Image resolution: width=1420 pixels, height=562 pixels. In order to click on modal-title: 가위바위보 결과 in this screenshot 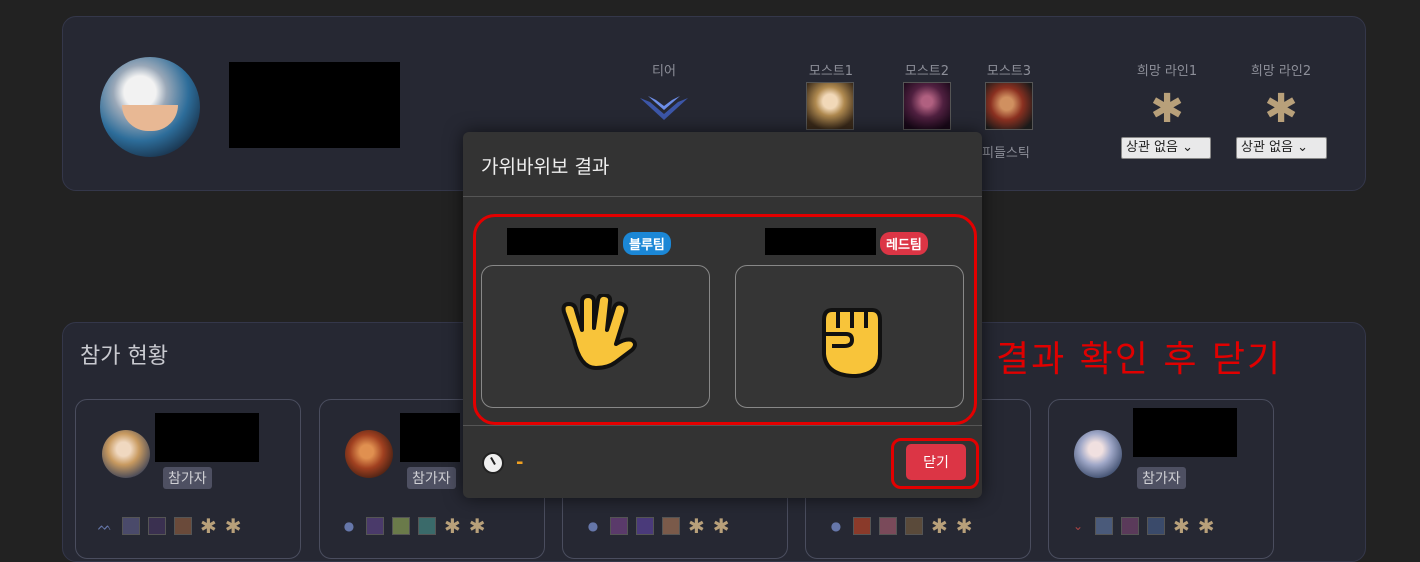, I will do `click(545, 167)`.